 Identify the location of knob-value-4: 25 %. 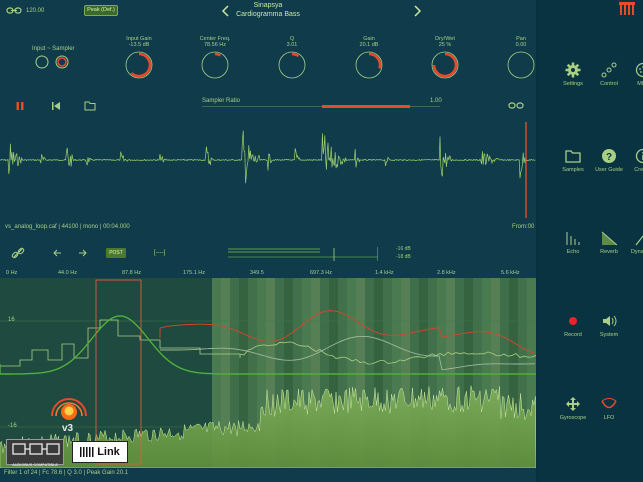
(445, 45).